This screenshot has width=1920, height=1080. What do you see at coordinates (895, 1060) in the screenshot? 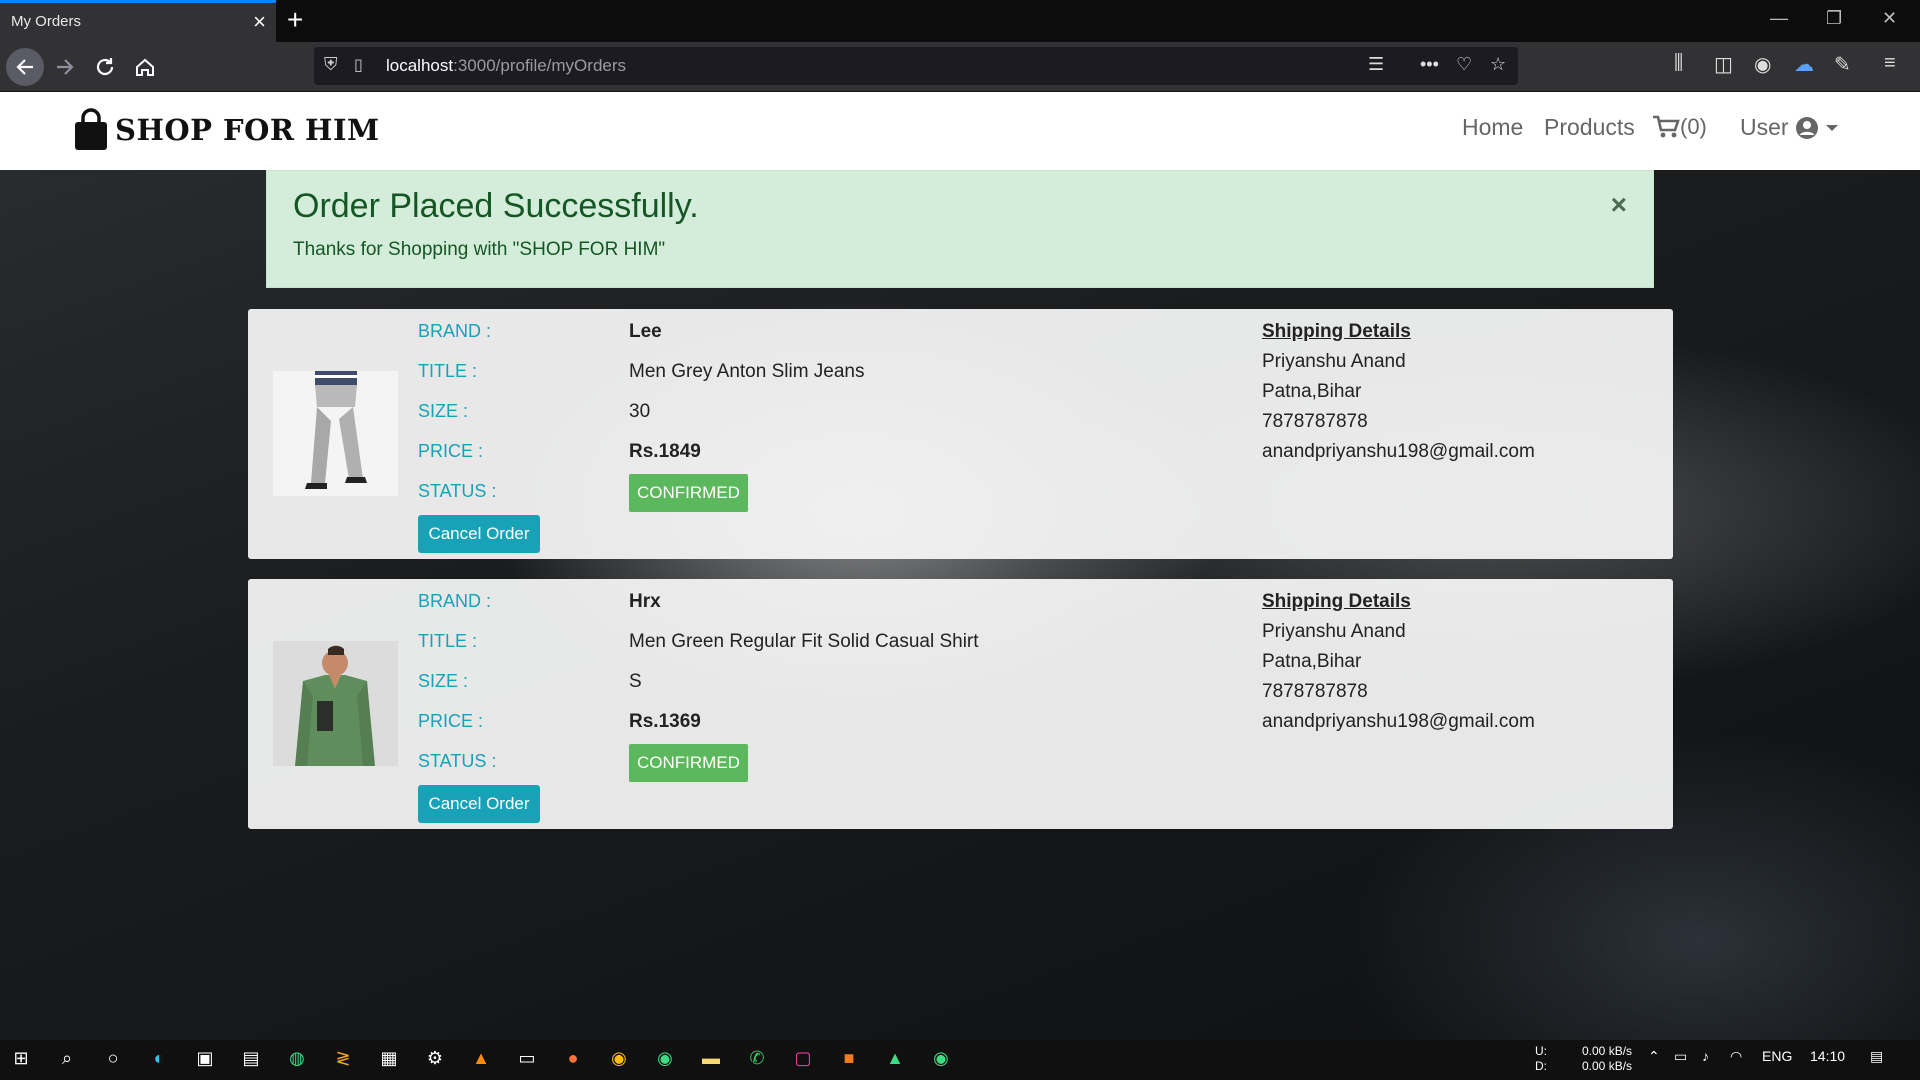
I see `android-studio-icon: ▲` at bounding box center [895, 1060].